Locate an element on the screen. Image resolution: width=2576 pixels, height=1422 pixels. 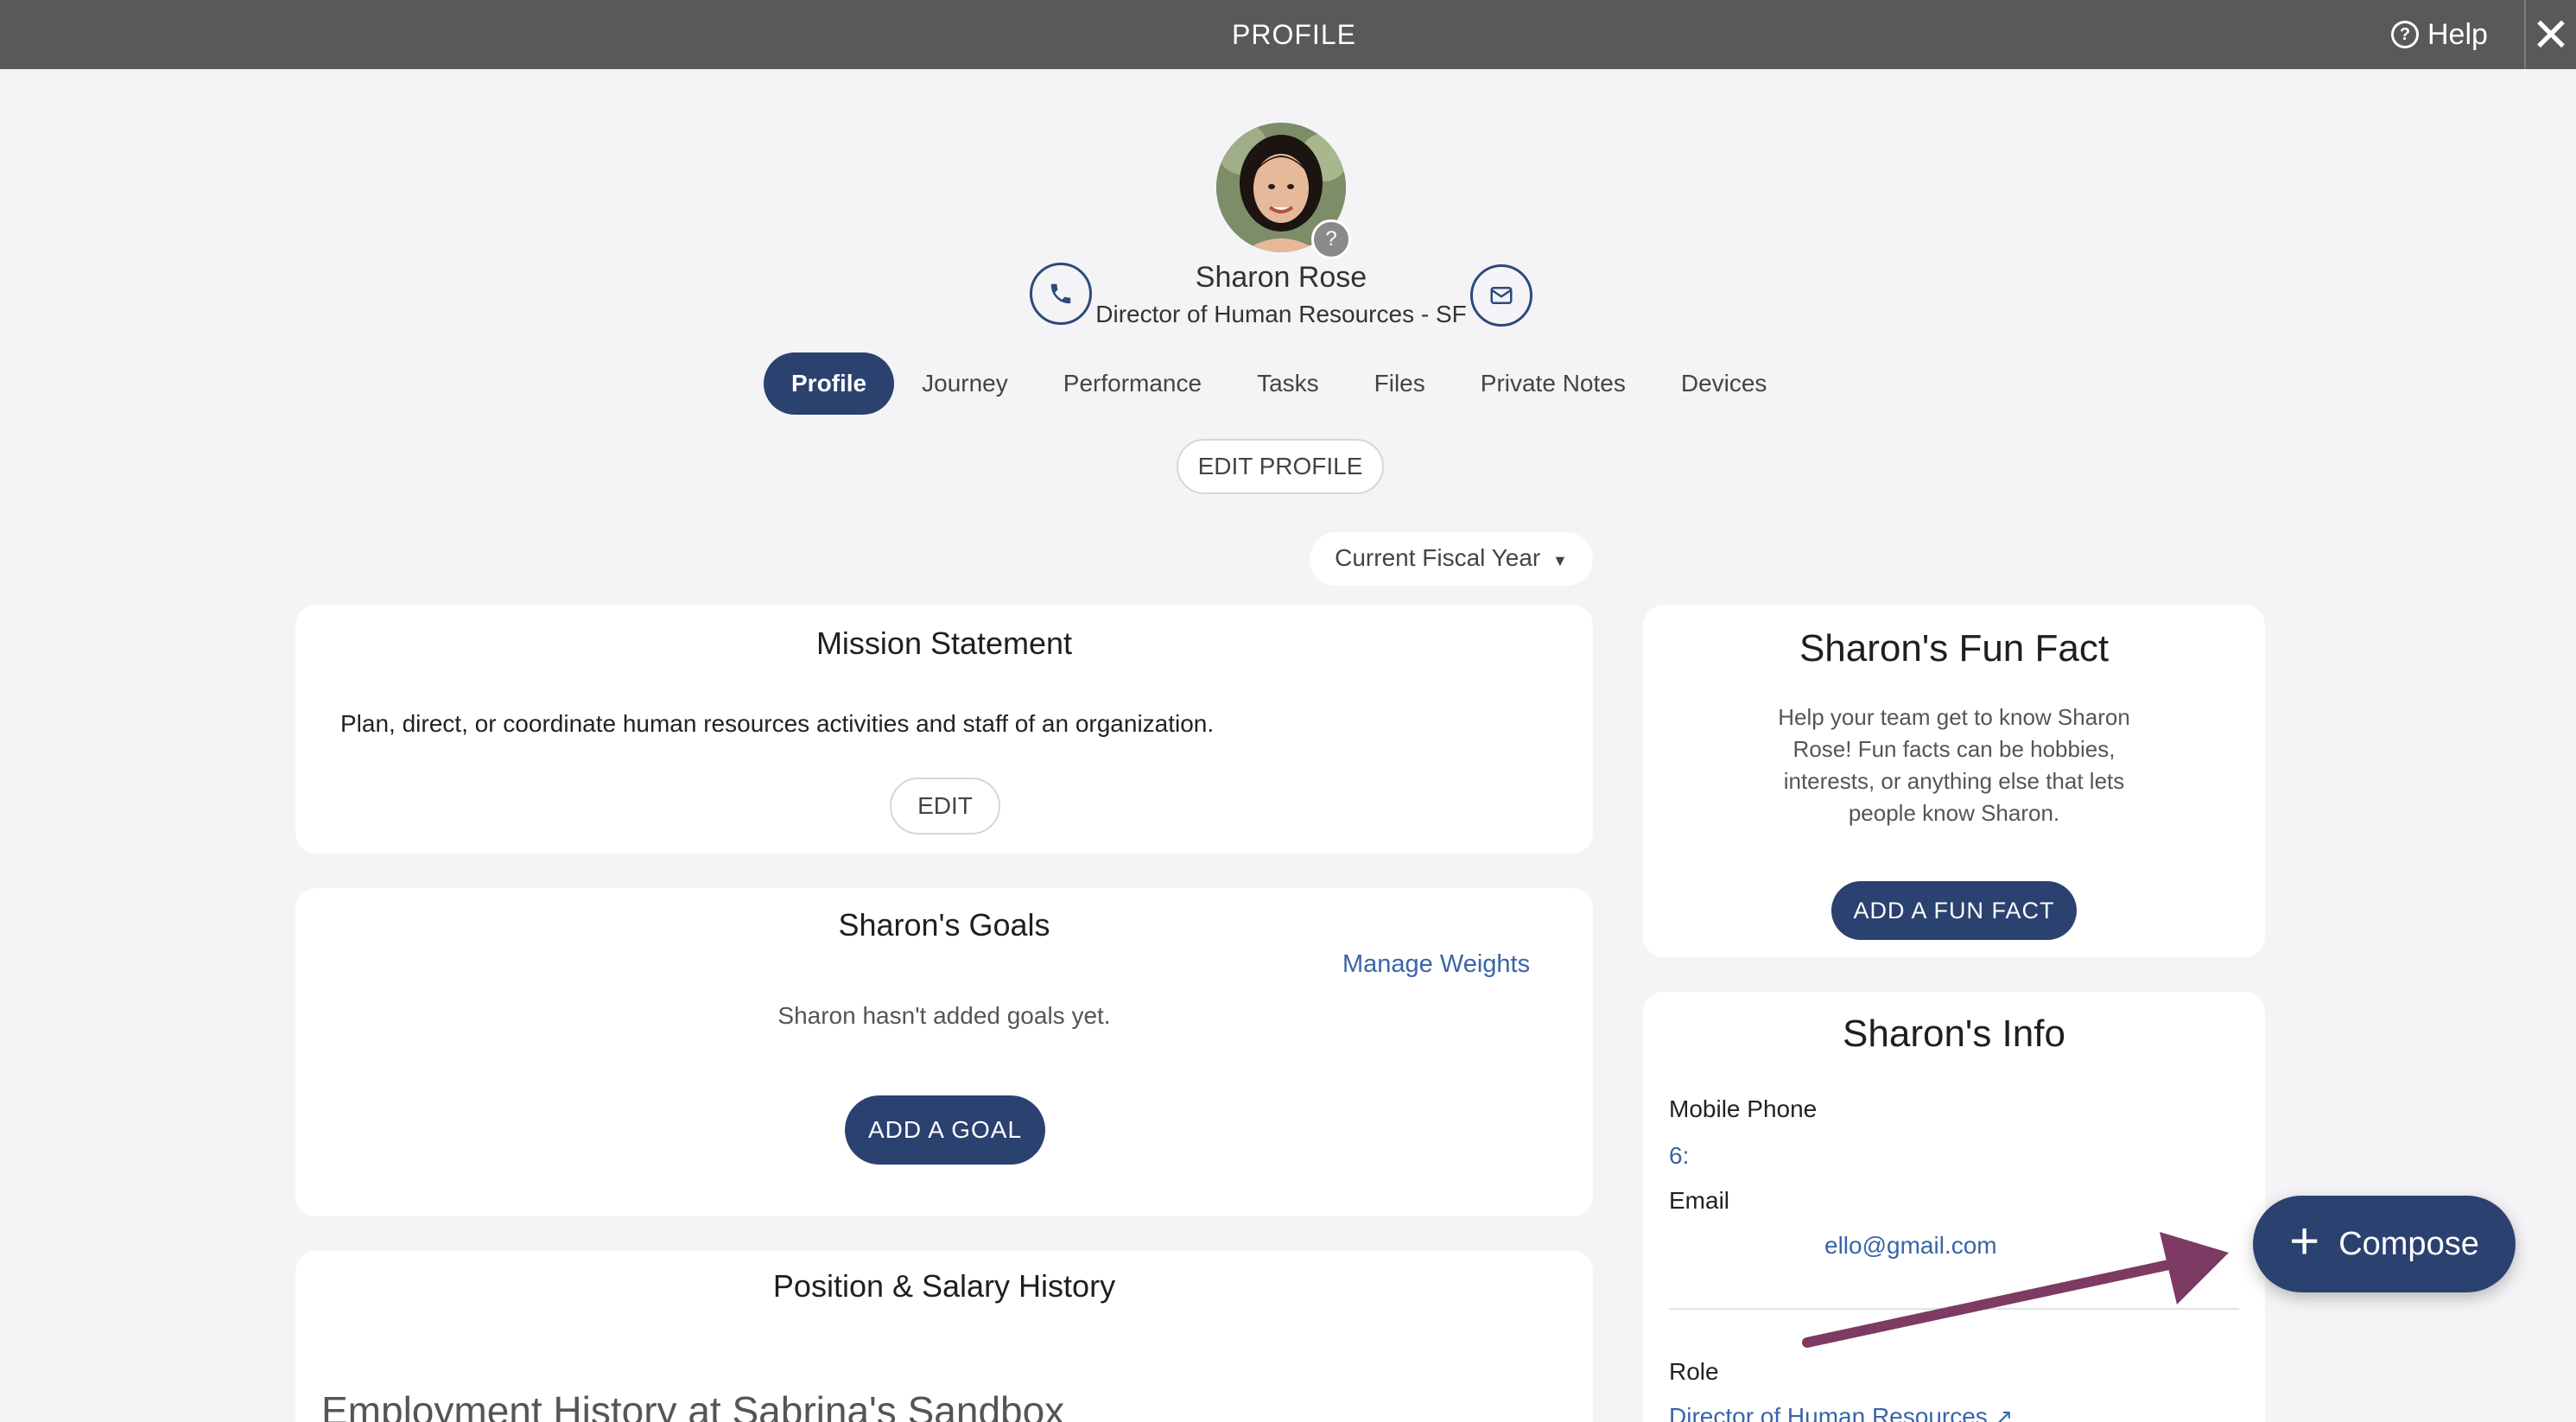
annotation-arrow is located at coordinates (2015, 1290).